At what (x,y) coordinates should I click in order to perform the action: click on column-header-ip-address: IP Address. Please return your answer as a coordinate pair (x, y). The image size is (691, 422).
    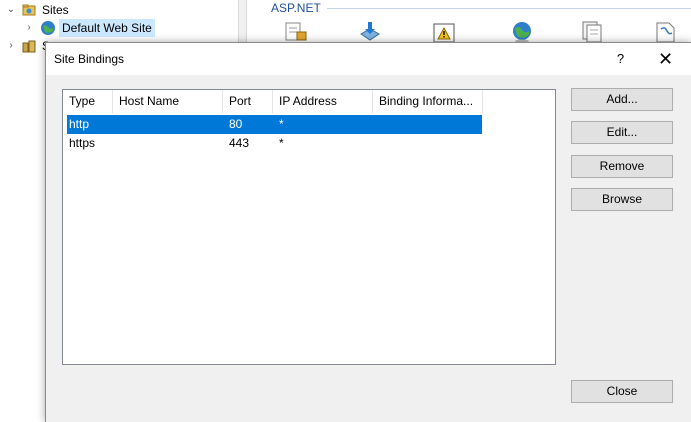
    Looking at the image, I should click on (323, 101).